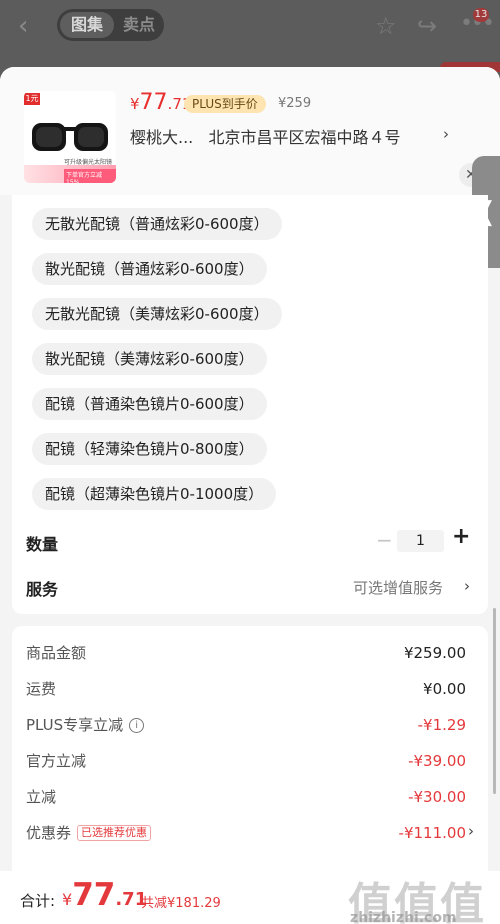  What do you see at coordinates (149, 449) in the screenshot?
I see `option-chip: 配镜（轻薄染色镜片0-800度）` at bounding box center [149, 449].